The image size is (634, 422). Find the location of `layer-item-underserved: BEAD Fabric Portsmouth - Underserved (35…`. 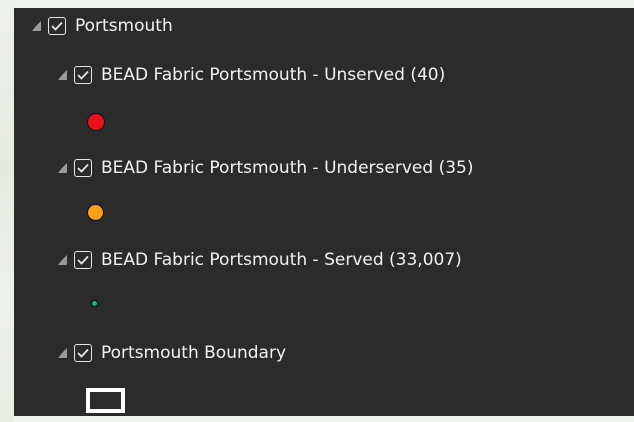

layer-item-underserved: BEAD Fabric Portsmouth - Underserved (35… is located at coordinates (265, 168).